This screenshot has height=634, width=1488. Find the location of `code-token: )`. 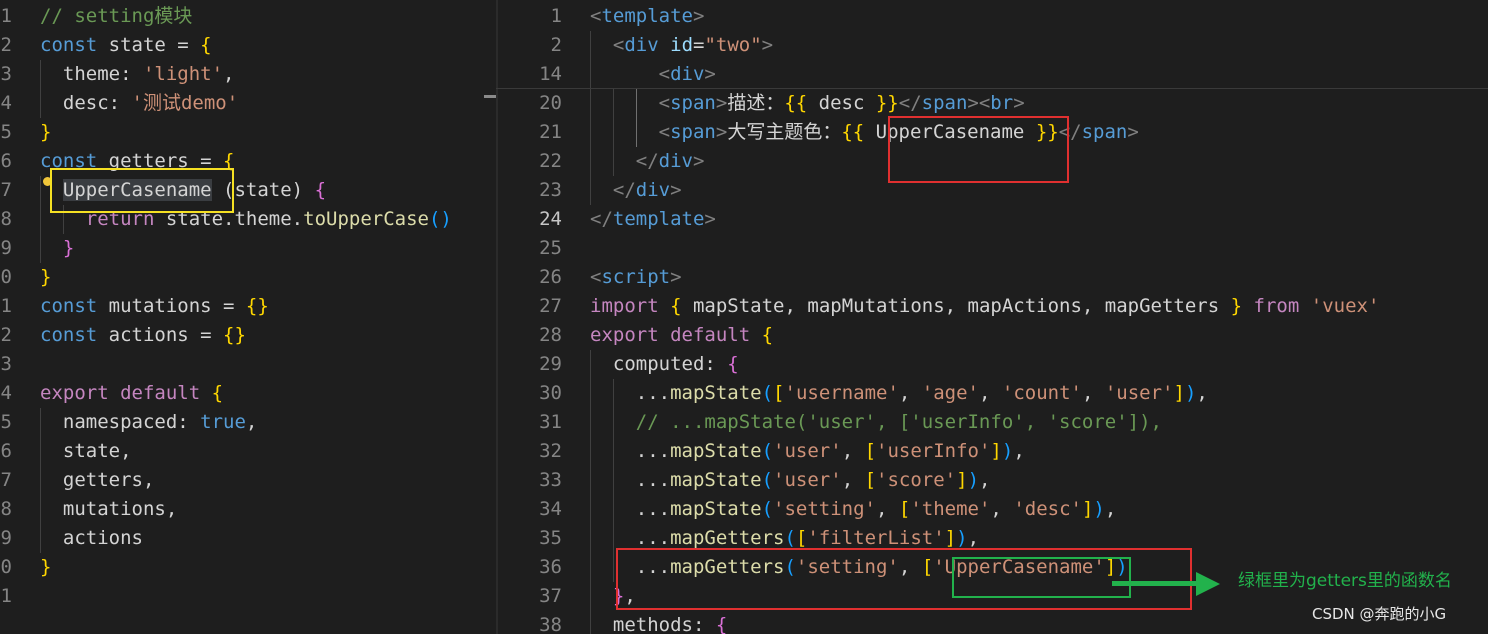

code-token: ) is located at coordinates (1190, 393).